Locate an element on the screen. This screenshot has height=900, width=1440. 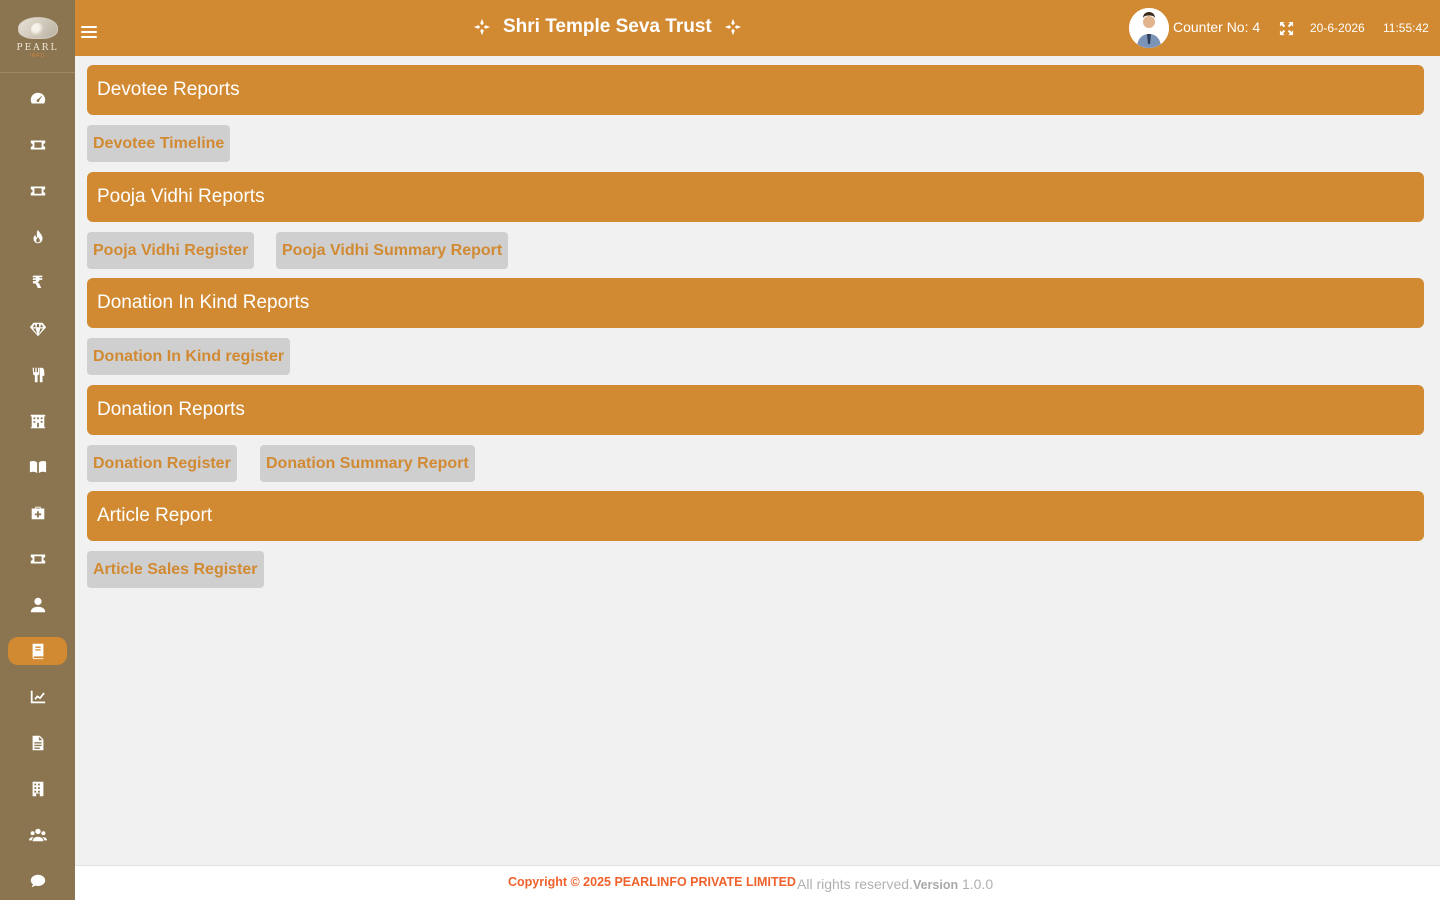
sidebar-item-office is located at coordinates (37, 789).